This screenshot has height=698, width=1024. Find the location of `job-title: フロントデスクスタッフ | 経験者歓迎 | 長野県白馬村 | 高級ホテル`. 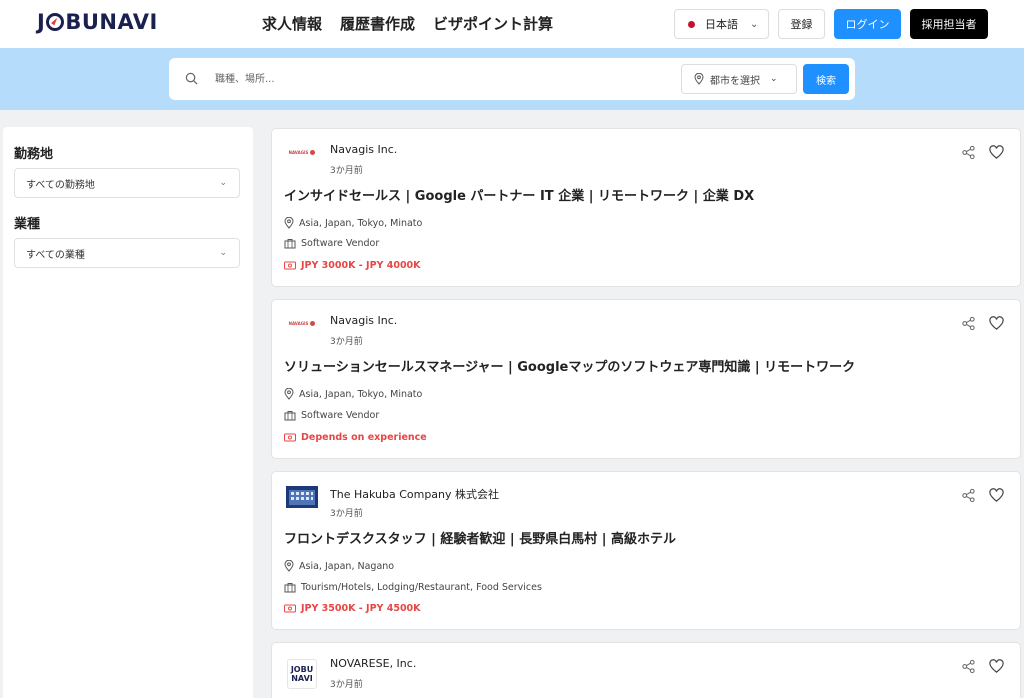

job-title: フロントデスクスタッフ | 経験者歓迎 | 長野県白馬村 | 高級ホテル is located at coordinates (480, 537).